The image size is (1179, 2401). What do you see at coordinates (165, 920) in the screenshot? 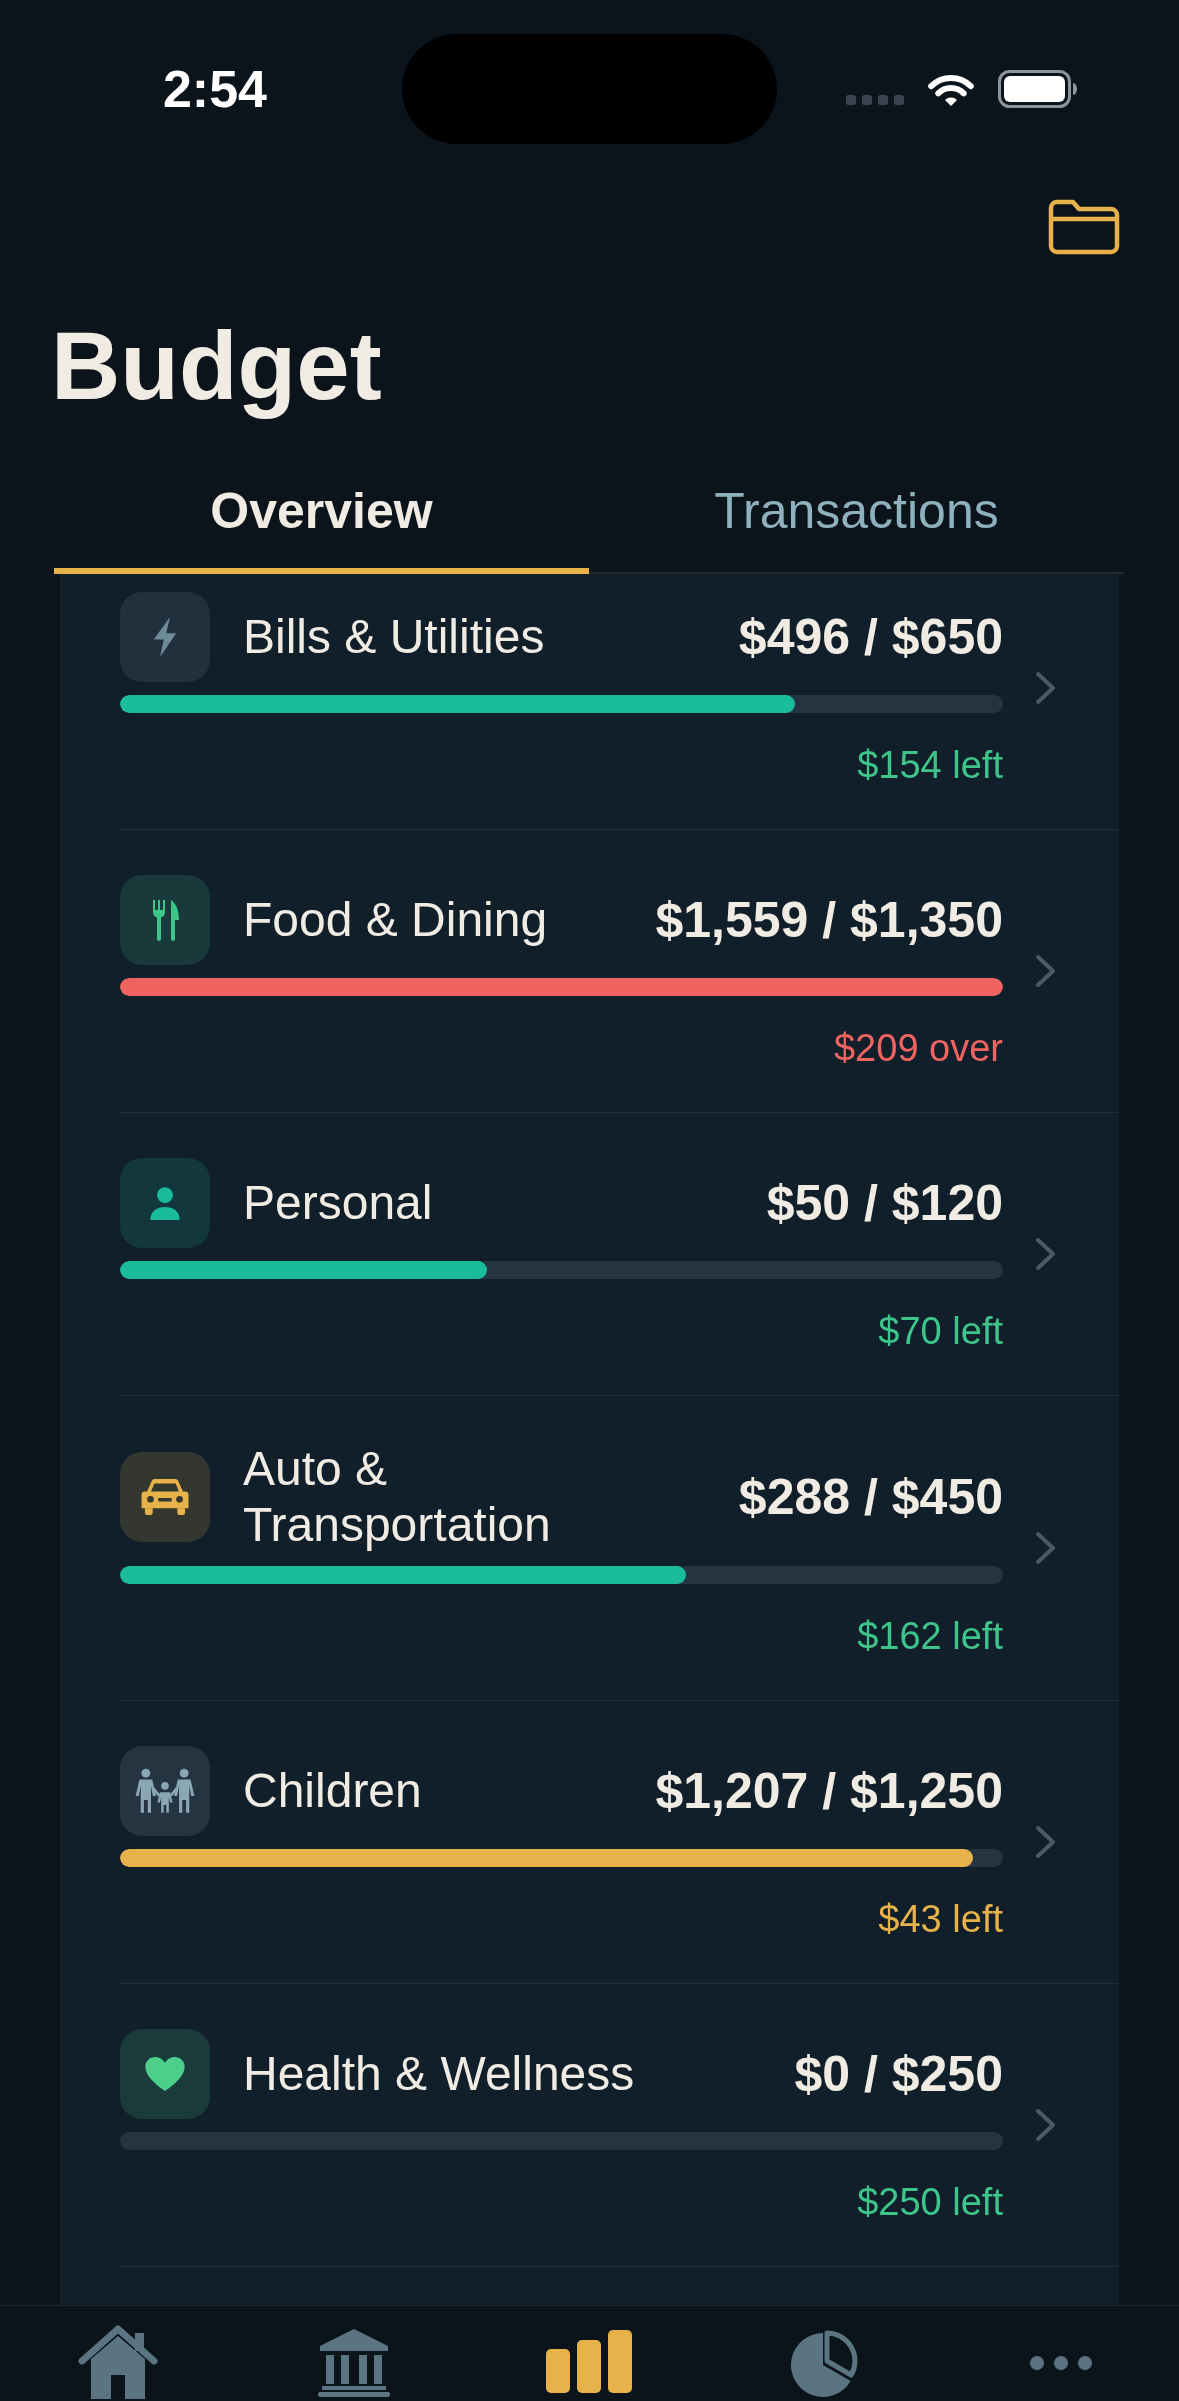
I see `fork-knife-icon` at bounding box center [165, 920].